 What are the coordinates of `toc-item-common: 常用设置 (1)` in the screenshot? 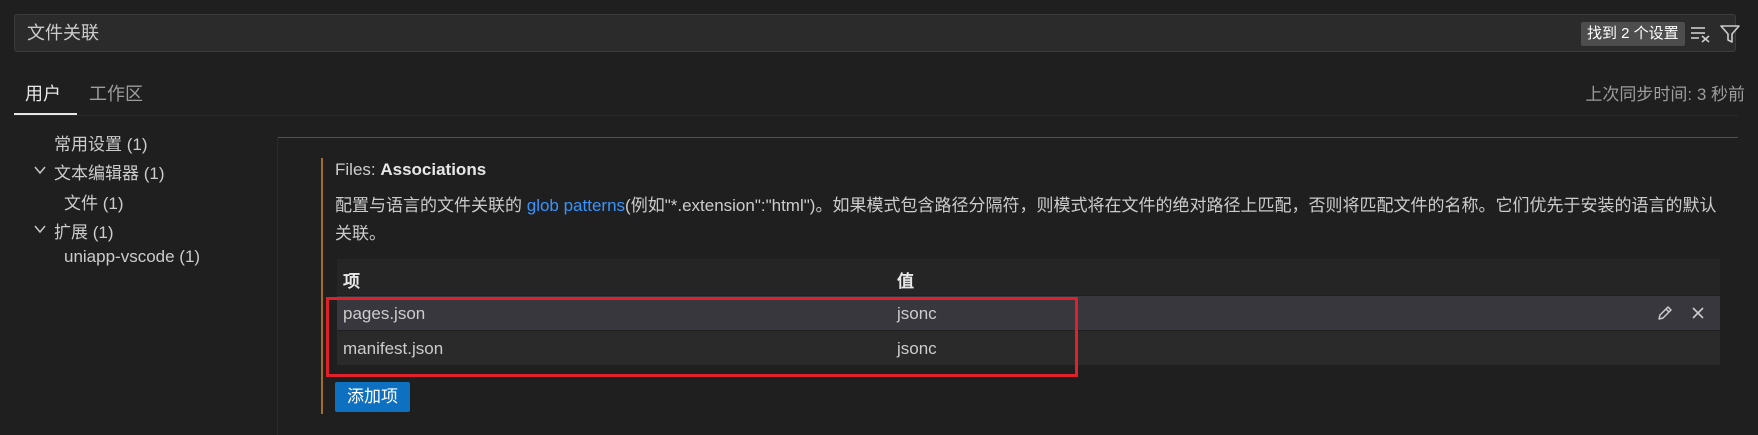 It's located at (101, 142).